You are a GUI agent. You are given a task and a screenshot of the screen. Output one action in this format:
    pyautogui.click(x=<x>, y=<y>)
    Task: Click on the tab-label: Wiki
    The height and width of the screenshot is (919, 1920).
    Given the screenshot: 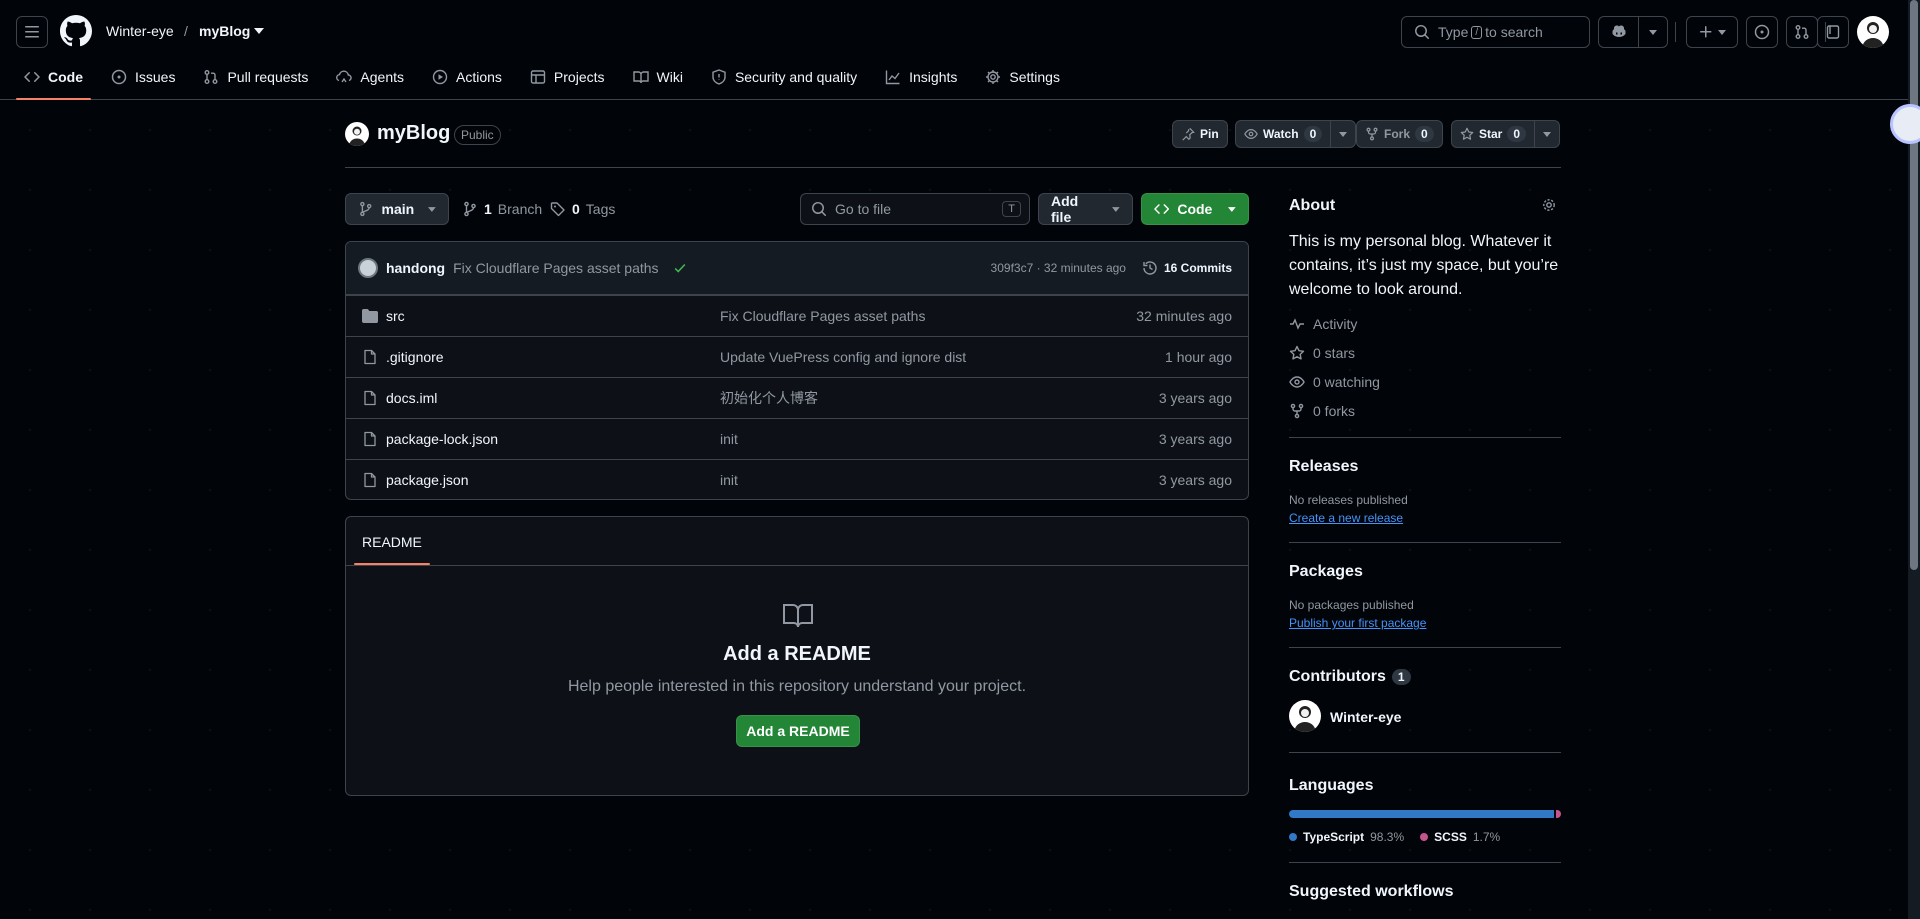 What is the action you would take?
    pyautogui.click(x=669, y=77)
    